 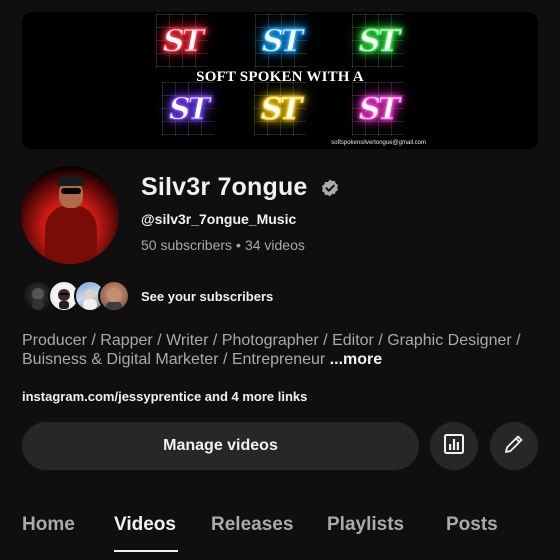 What do you see at coordinates (76, 296) in the screenshot?
I see `subscriber-avatars` at bounding box center [76, 296].